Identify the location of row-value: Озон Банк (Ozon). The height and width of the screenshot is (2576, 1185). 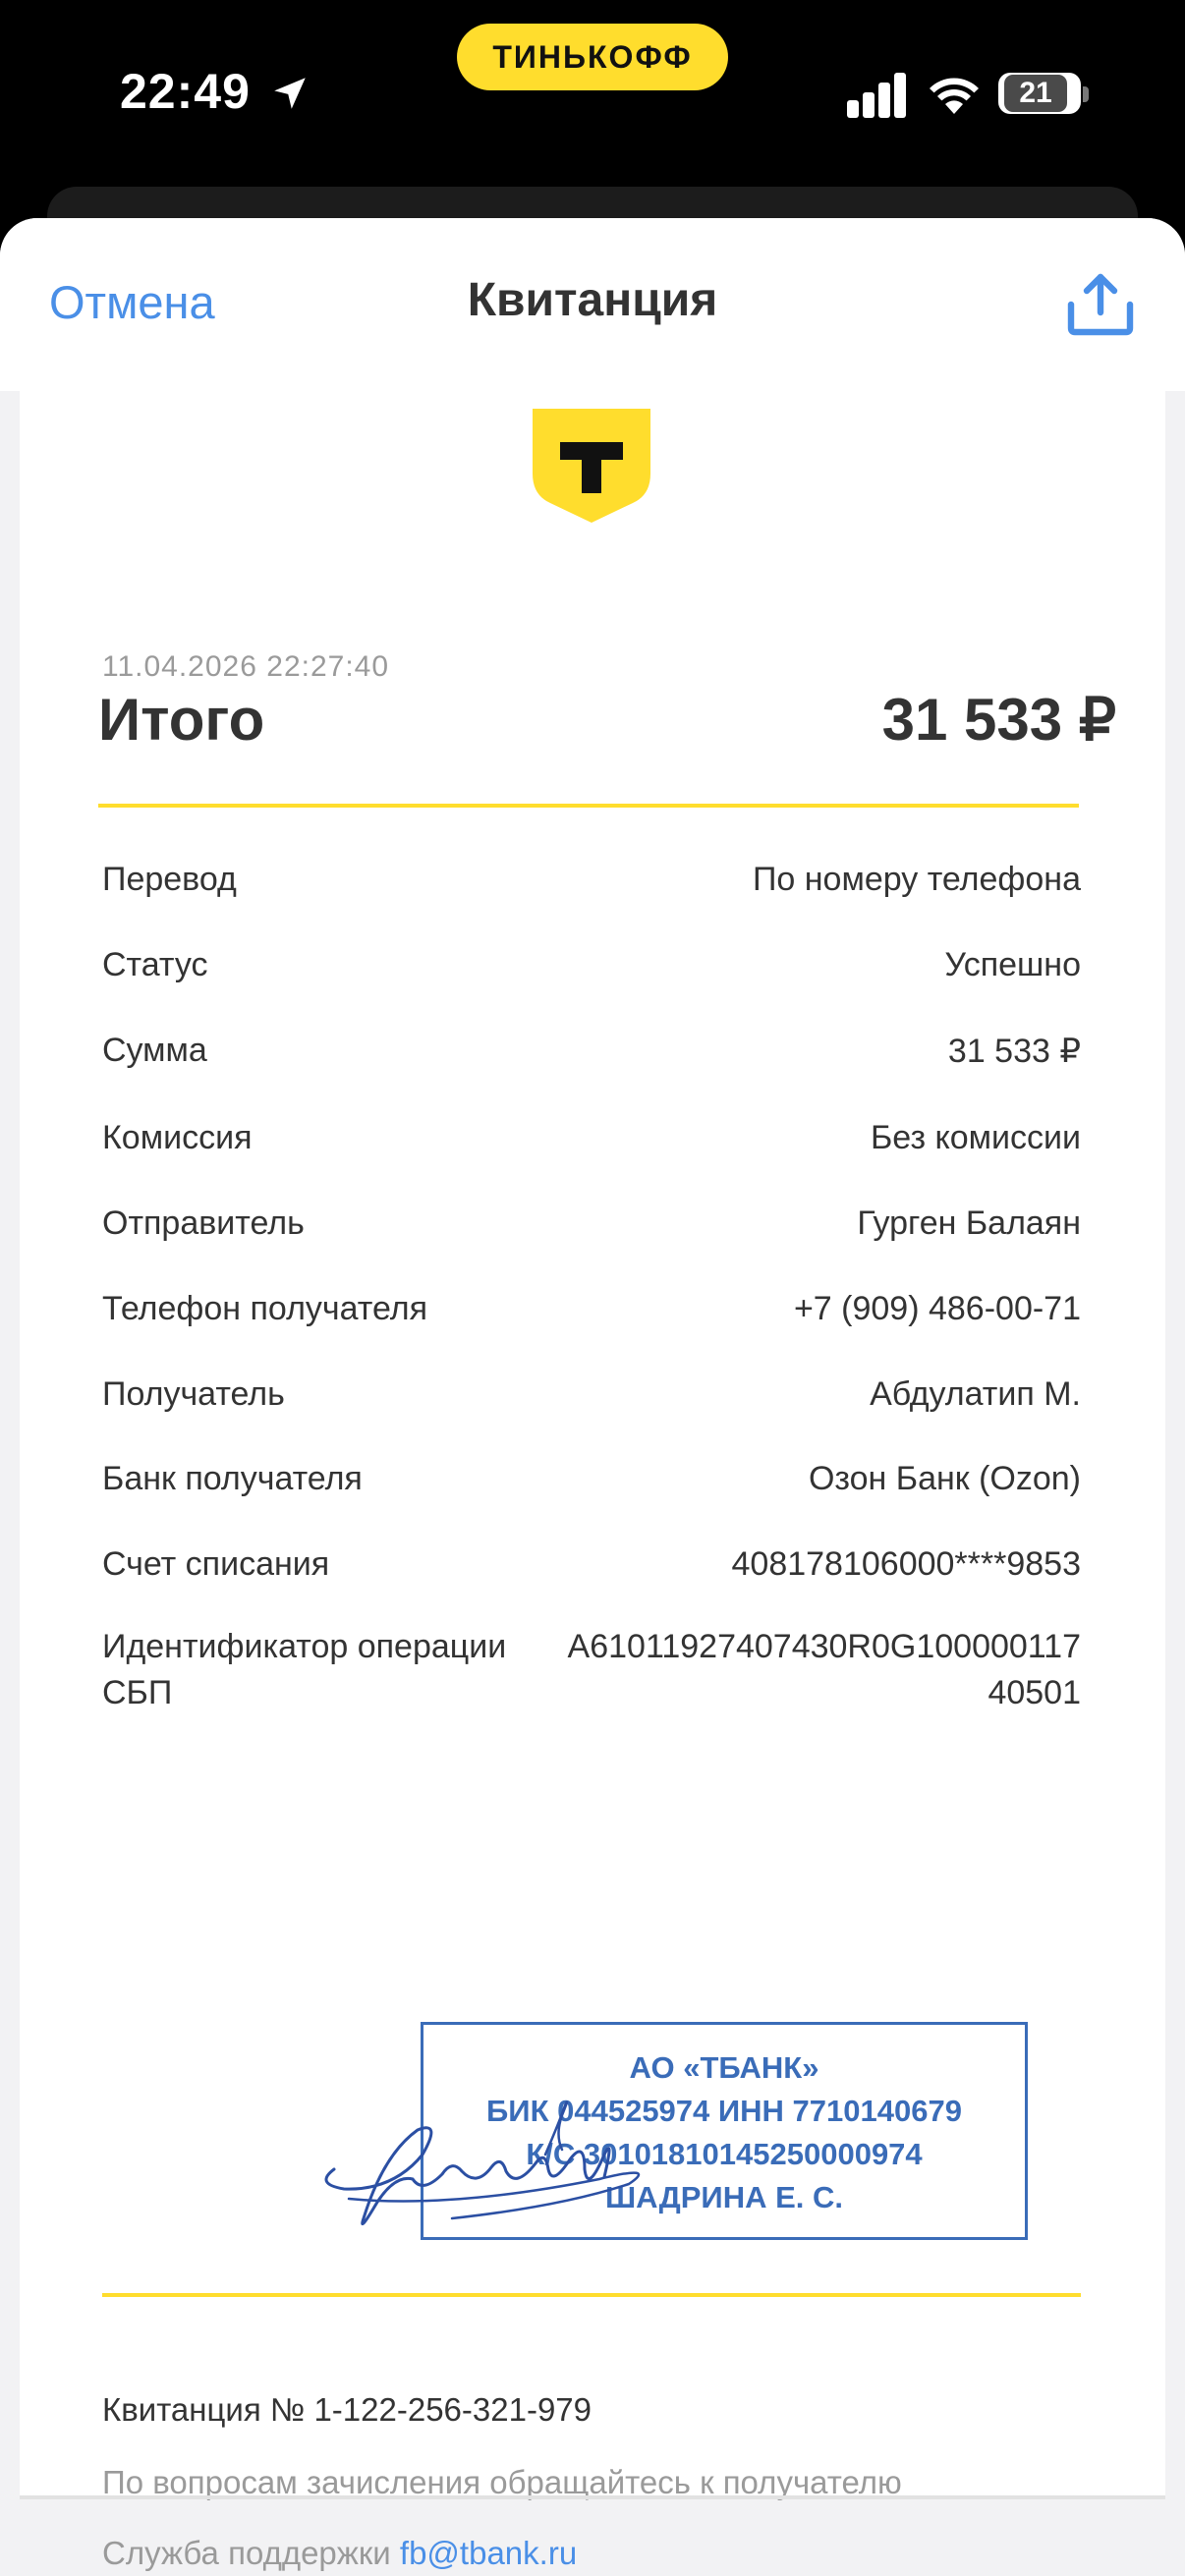
(945, 1478).